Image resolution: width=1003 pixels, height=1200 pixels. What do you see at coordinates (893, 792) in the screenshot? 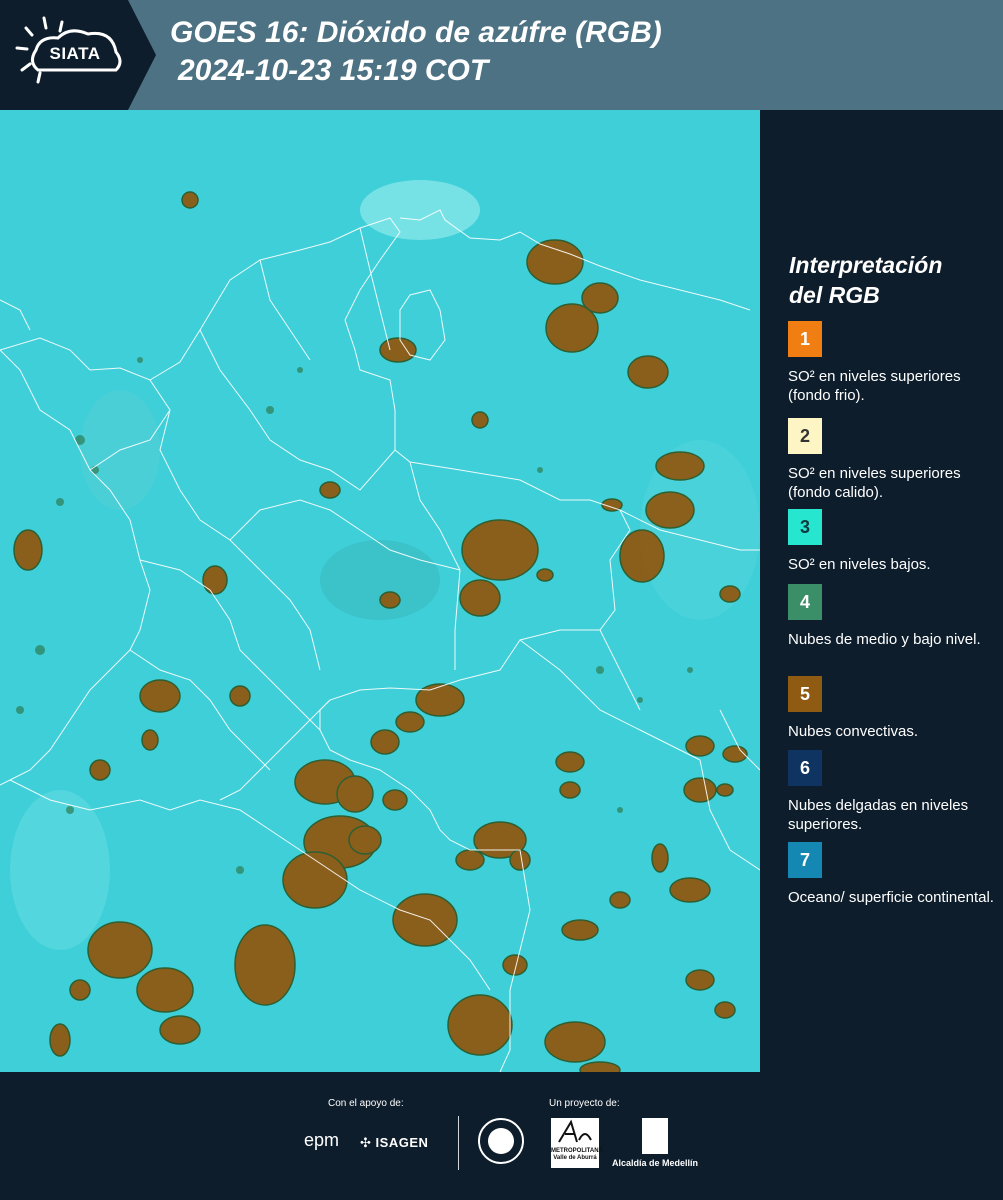
I see `legend-item-6: 6 Nubes delgadas en niveles superiores.` at bounding box center [893, 792].